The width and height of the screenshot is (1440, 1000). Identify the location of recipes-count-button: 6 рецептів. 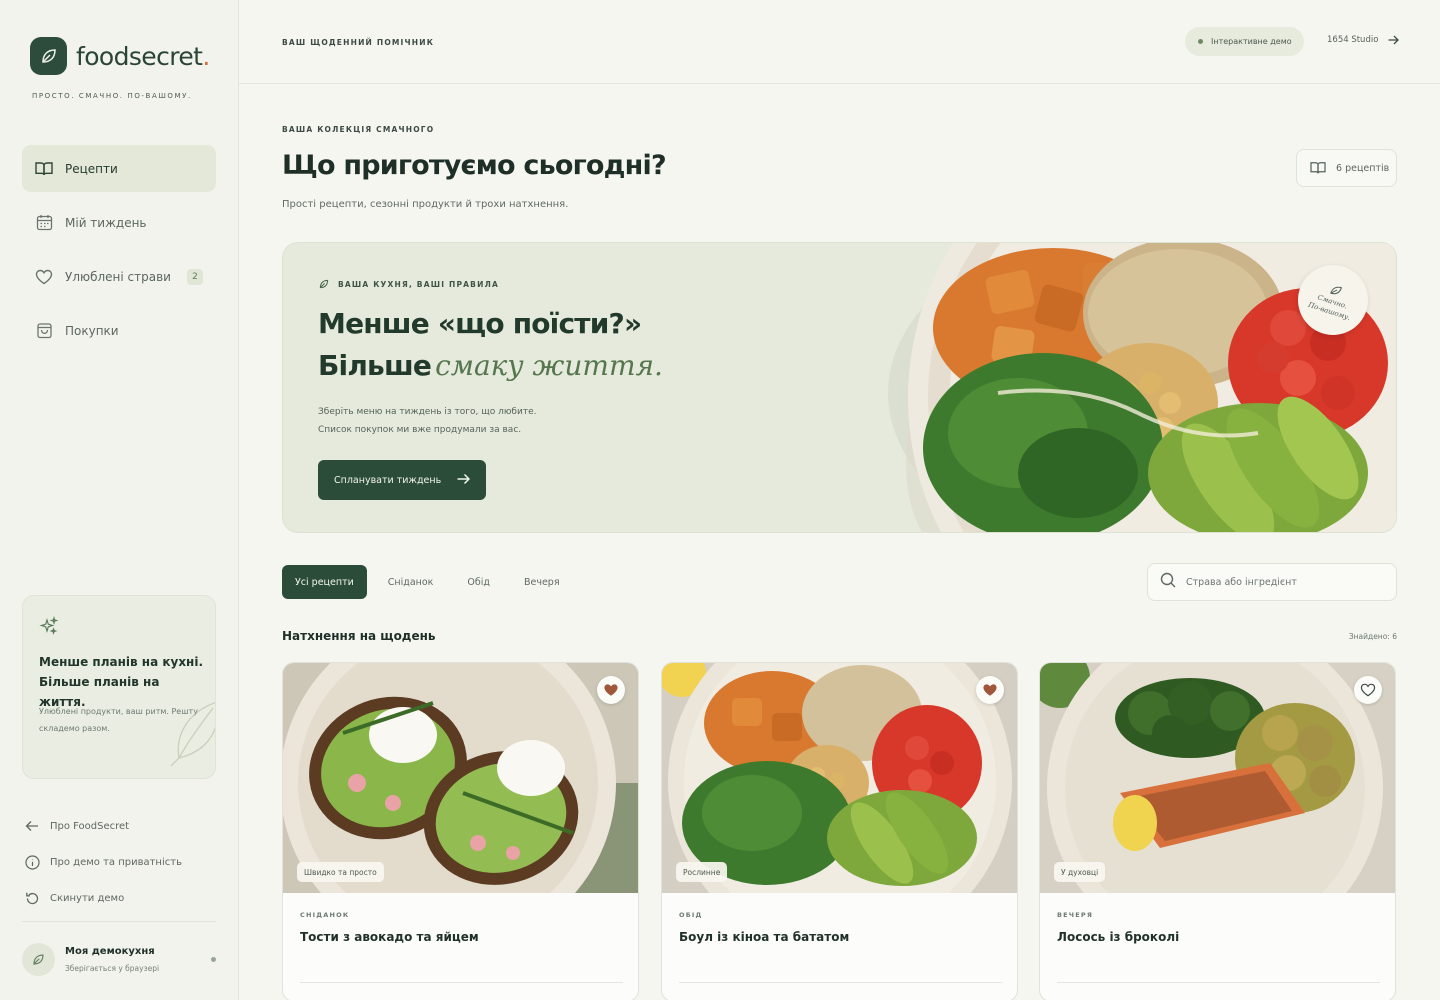
(1346, 168).